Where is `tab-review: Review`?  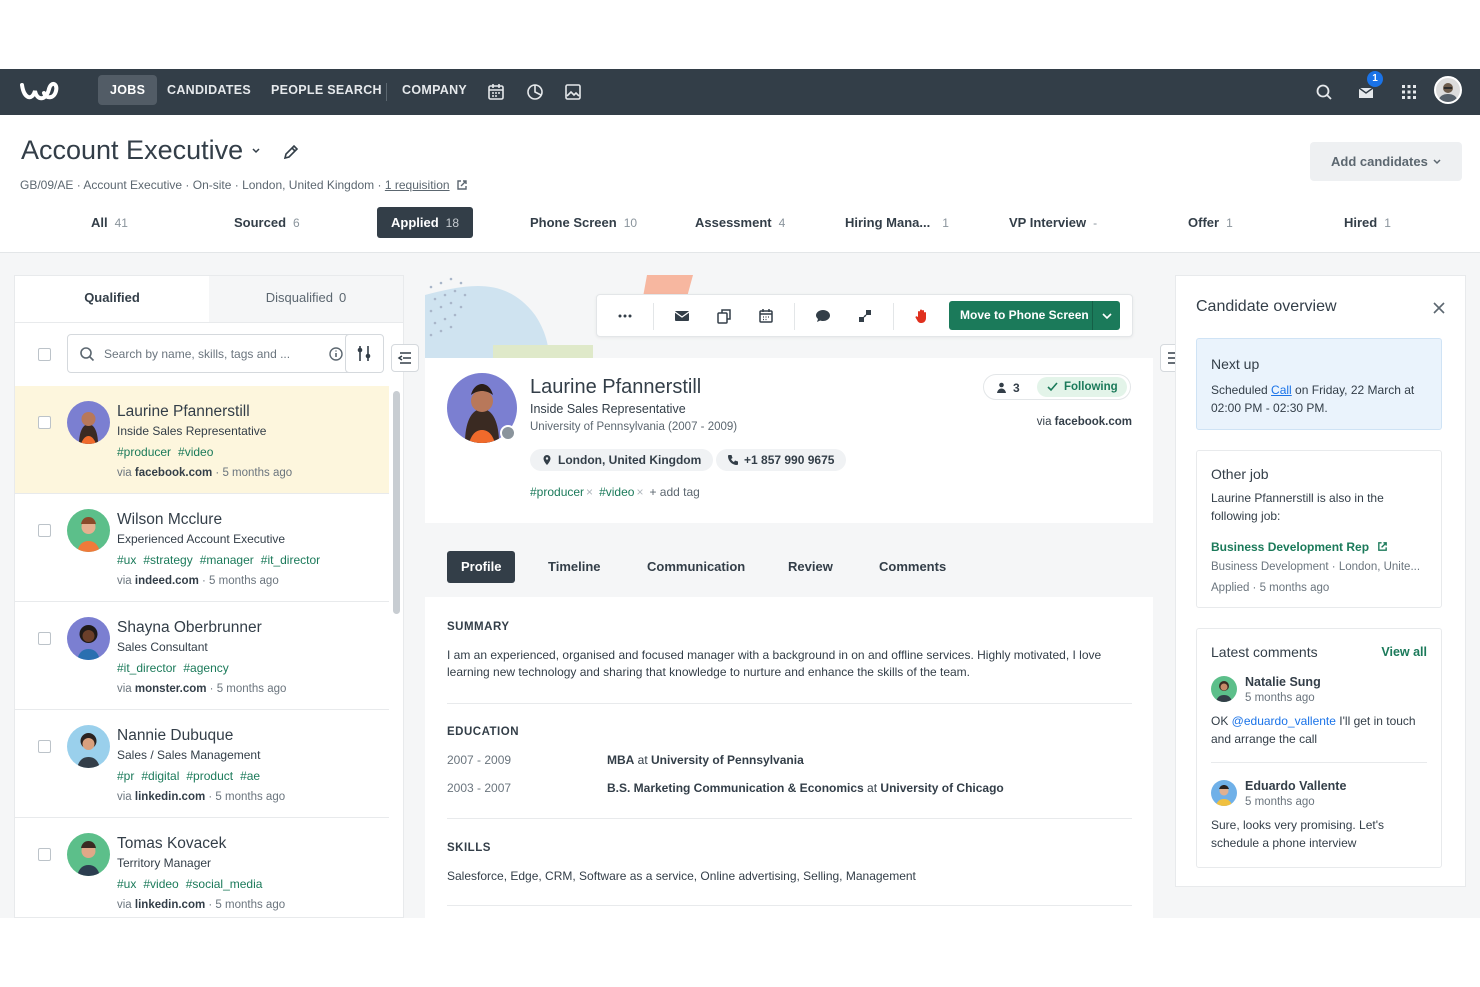 tab-review: Review is located at coordinates (810, 567).